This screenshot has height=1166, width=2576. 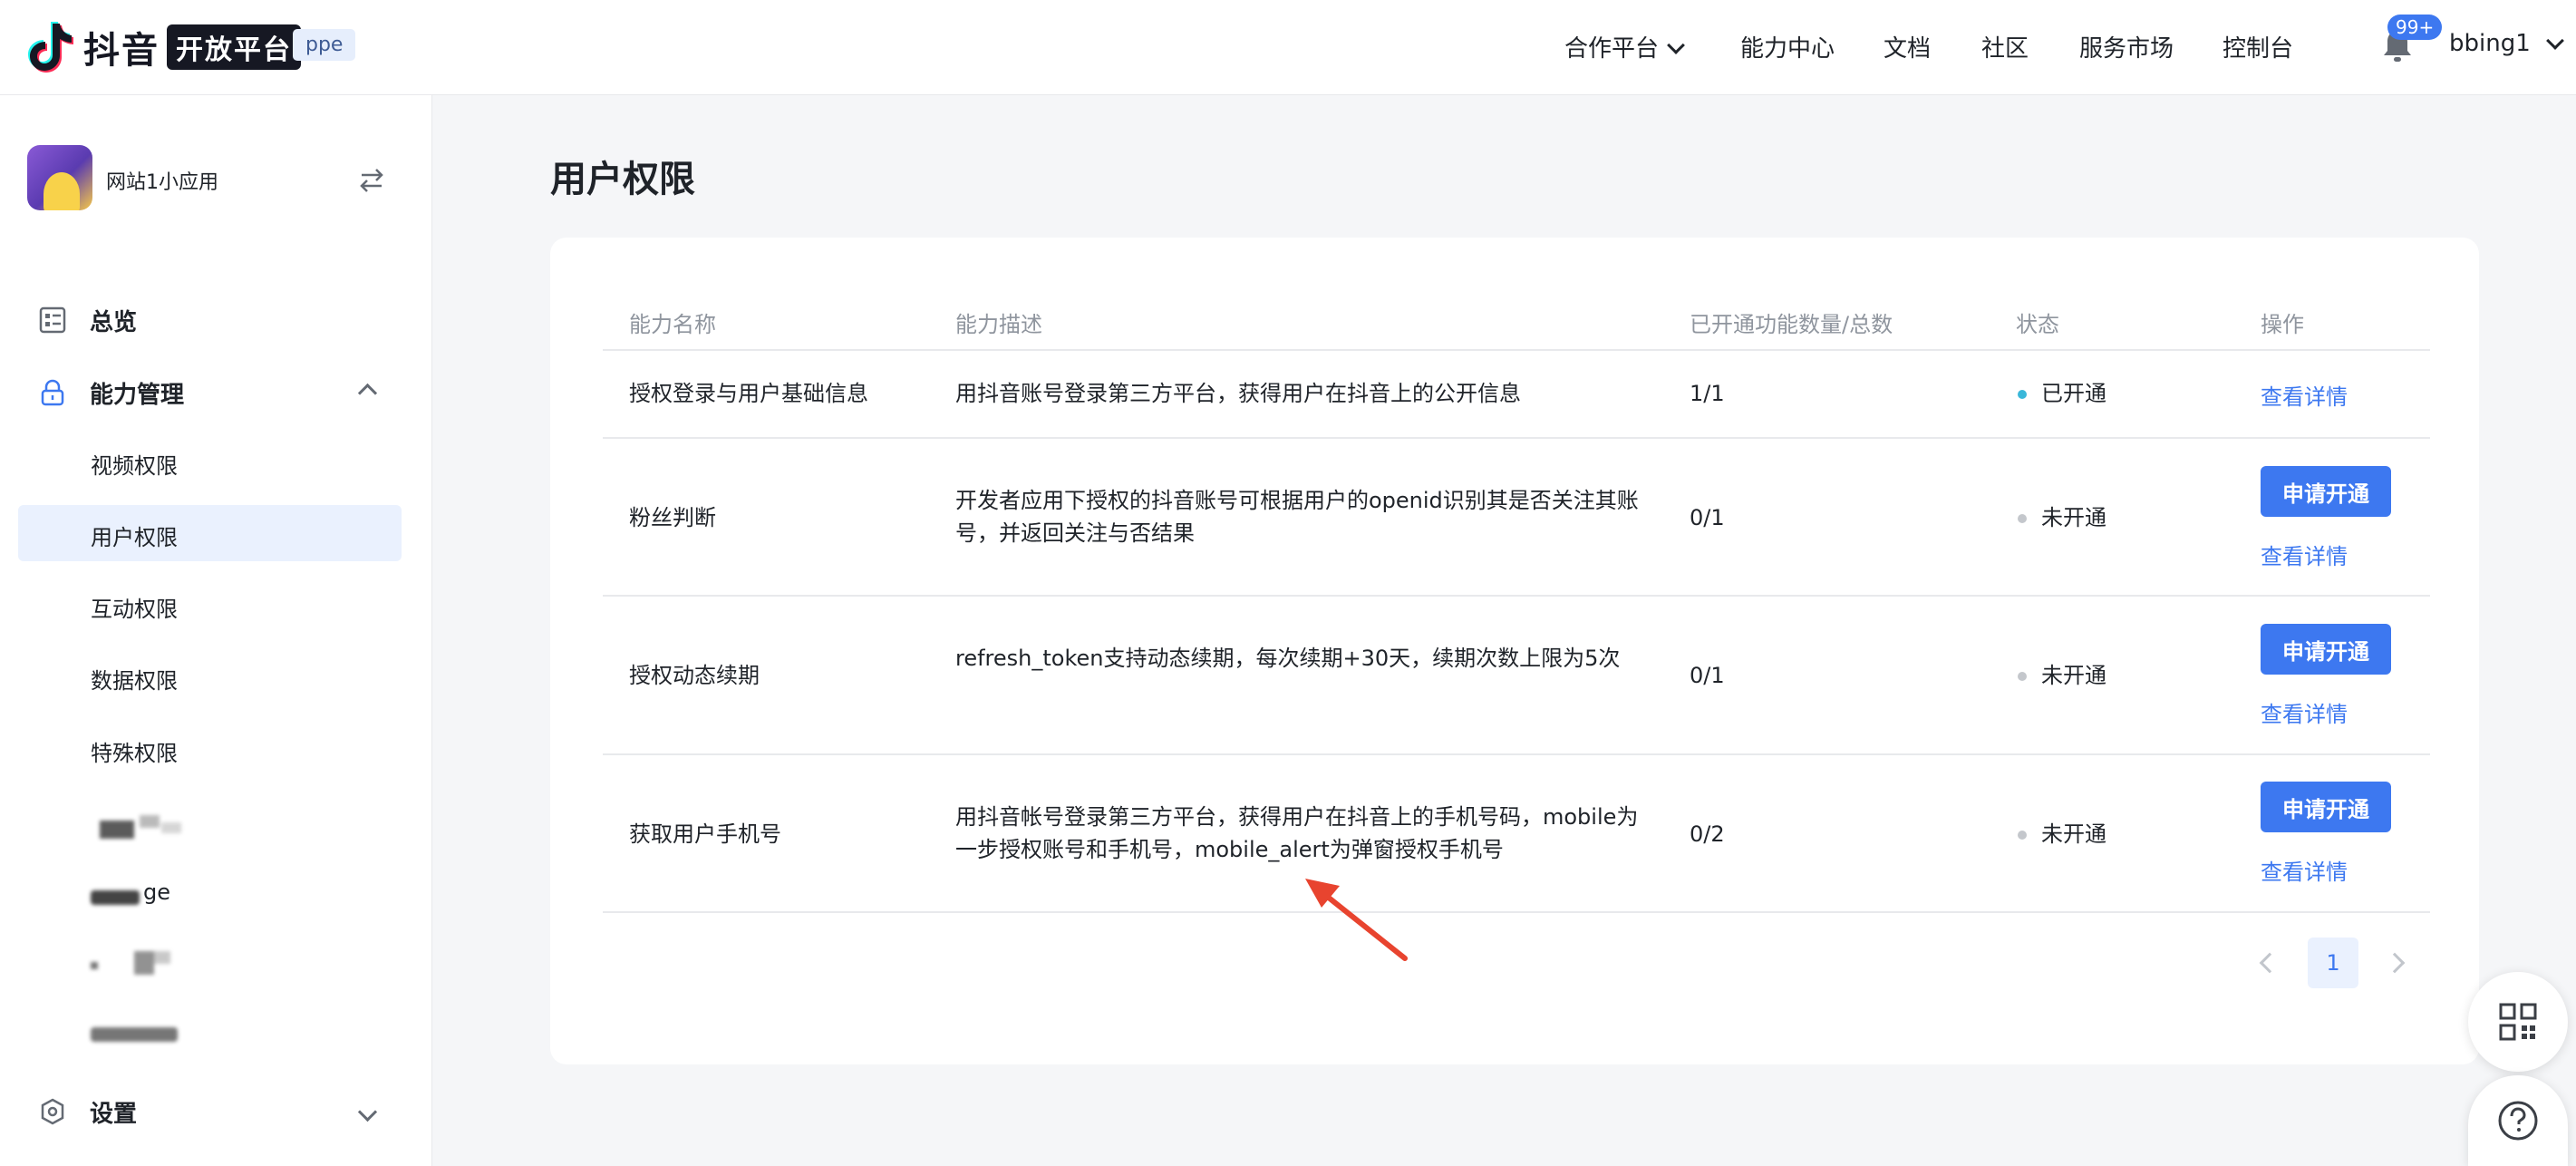 What do you see at coordinates (2073, 393) in the screenshot?
I see `row-status: 已开通` at bounding box center [2073, 393].